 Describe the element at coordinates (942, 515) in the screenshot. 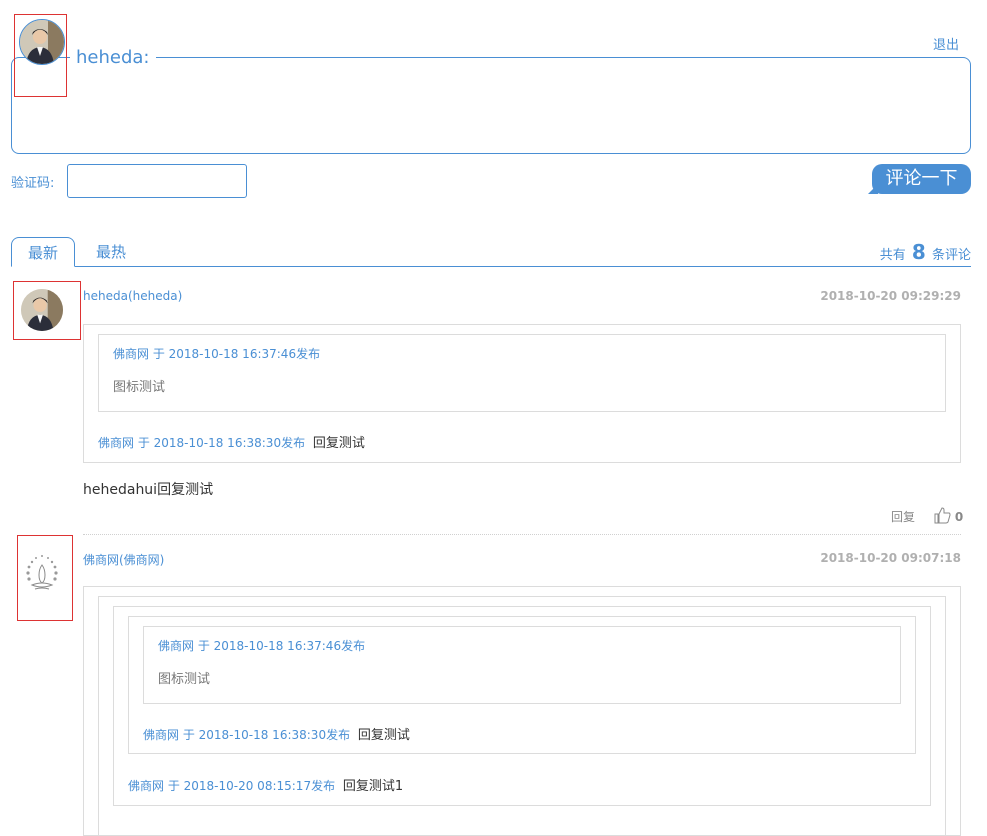

I see `thumbs-up-icon` at that location.